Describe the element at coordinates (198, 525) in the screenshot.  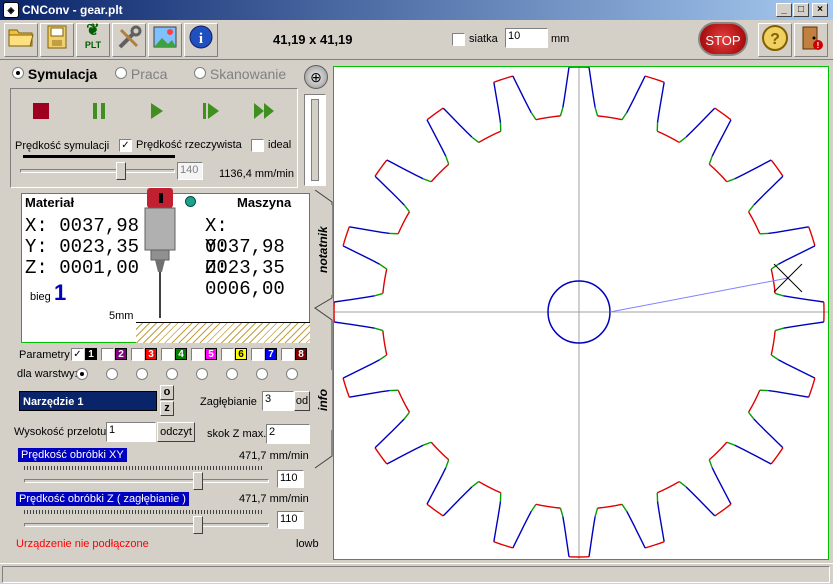
I see `z-speed-thumb` at that location.